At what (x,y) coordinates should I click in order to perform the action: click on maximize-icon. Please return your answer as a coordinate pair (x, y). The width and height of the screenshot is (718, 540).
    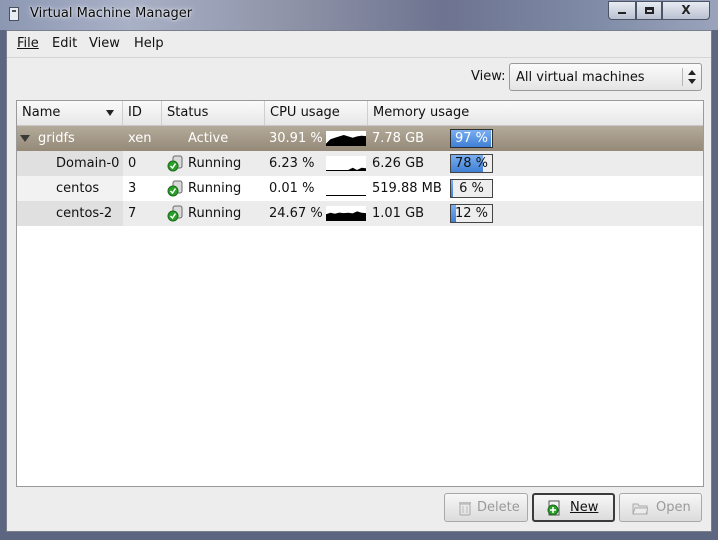
    Looking at the image, I should click on (649, 10).